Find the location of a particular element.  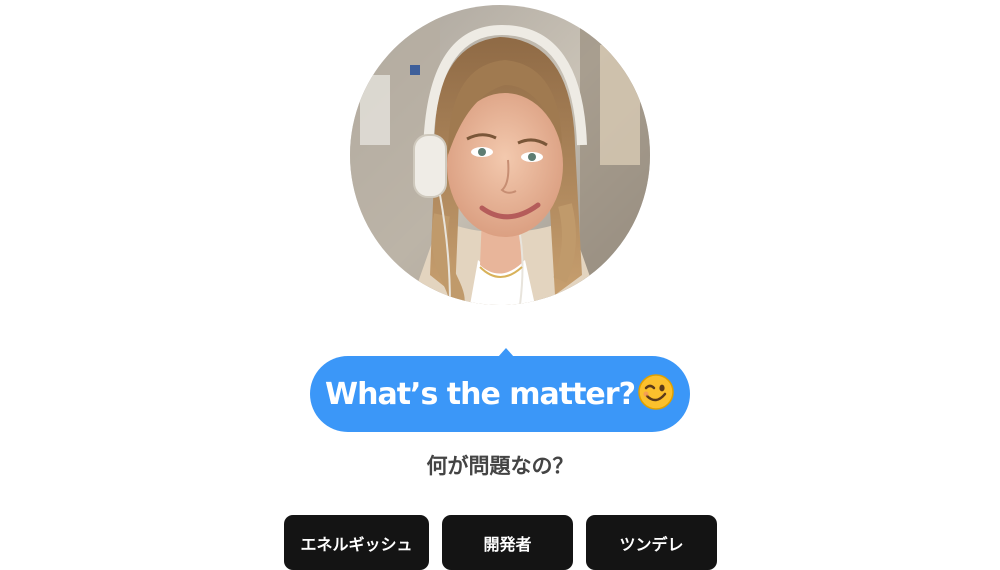

translation-text: 何が問題なの？ is located at coordinates (500, 466).